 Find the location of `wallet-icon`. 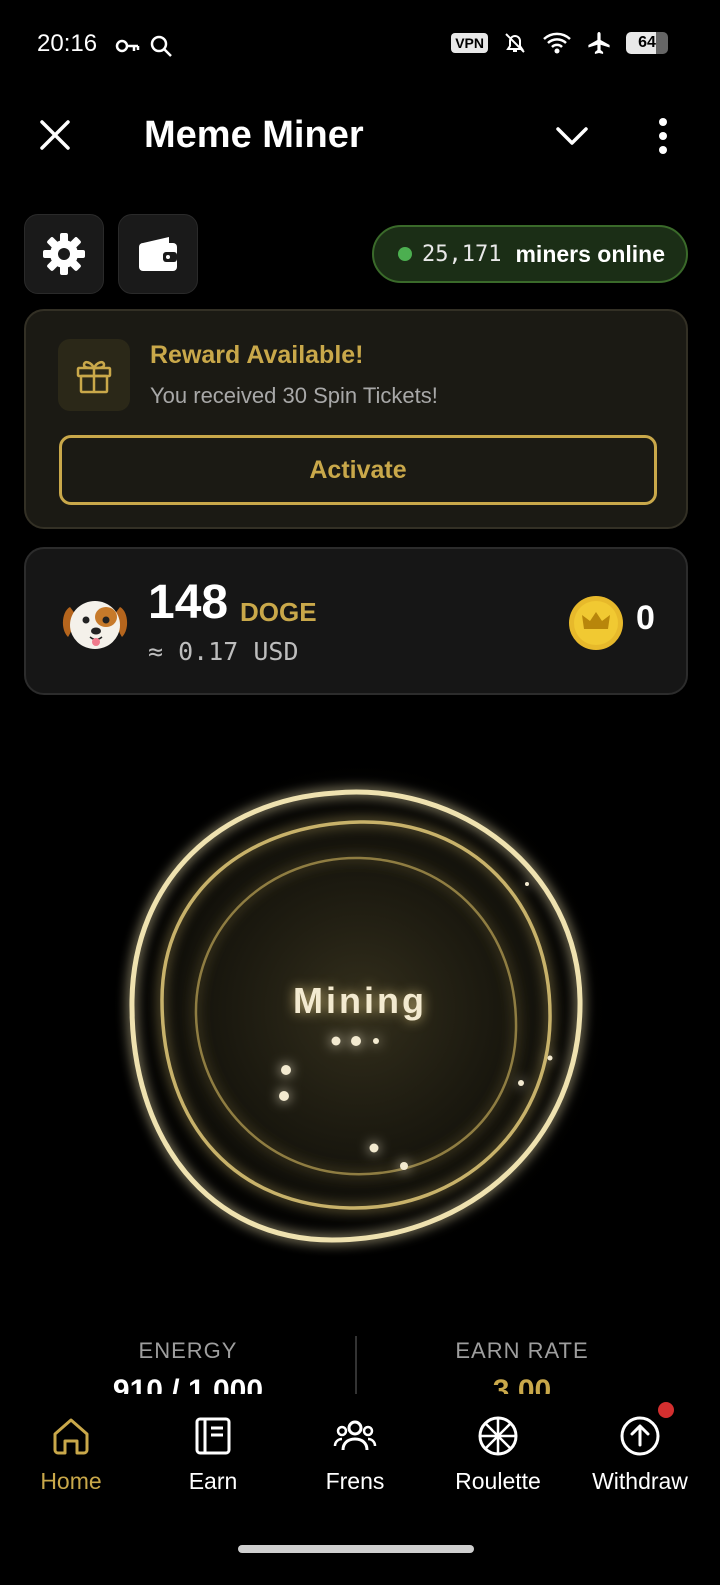

wallet-icon is located at coordinates (158, 254).